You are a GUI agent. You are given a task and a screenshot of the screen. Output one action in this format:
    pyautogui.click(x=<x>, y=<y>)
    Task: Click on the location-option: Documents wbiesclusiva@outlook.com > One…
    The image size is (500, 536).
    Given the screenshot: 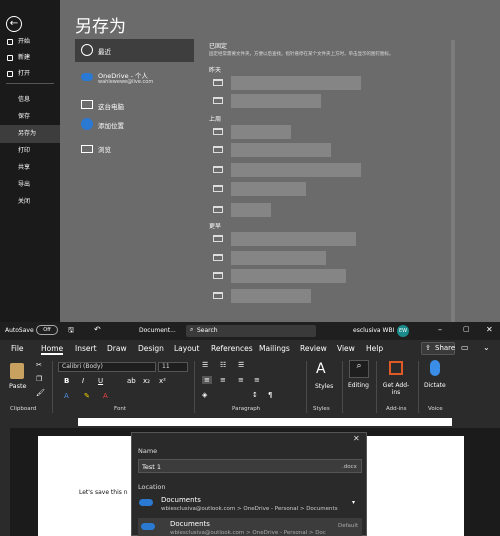 What is the action you would take?
    pyautogui.click(x=250, y=527)
    